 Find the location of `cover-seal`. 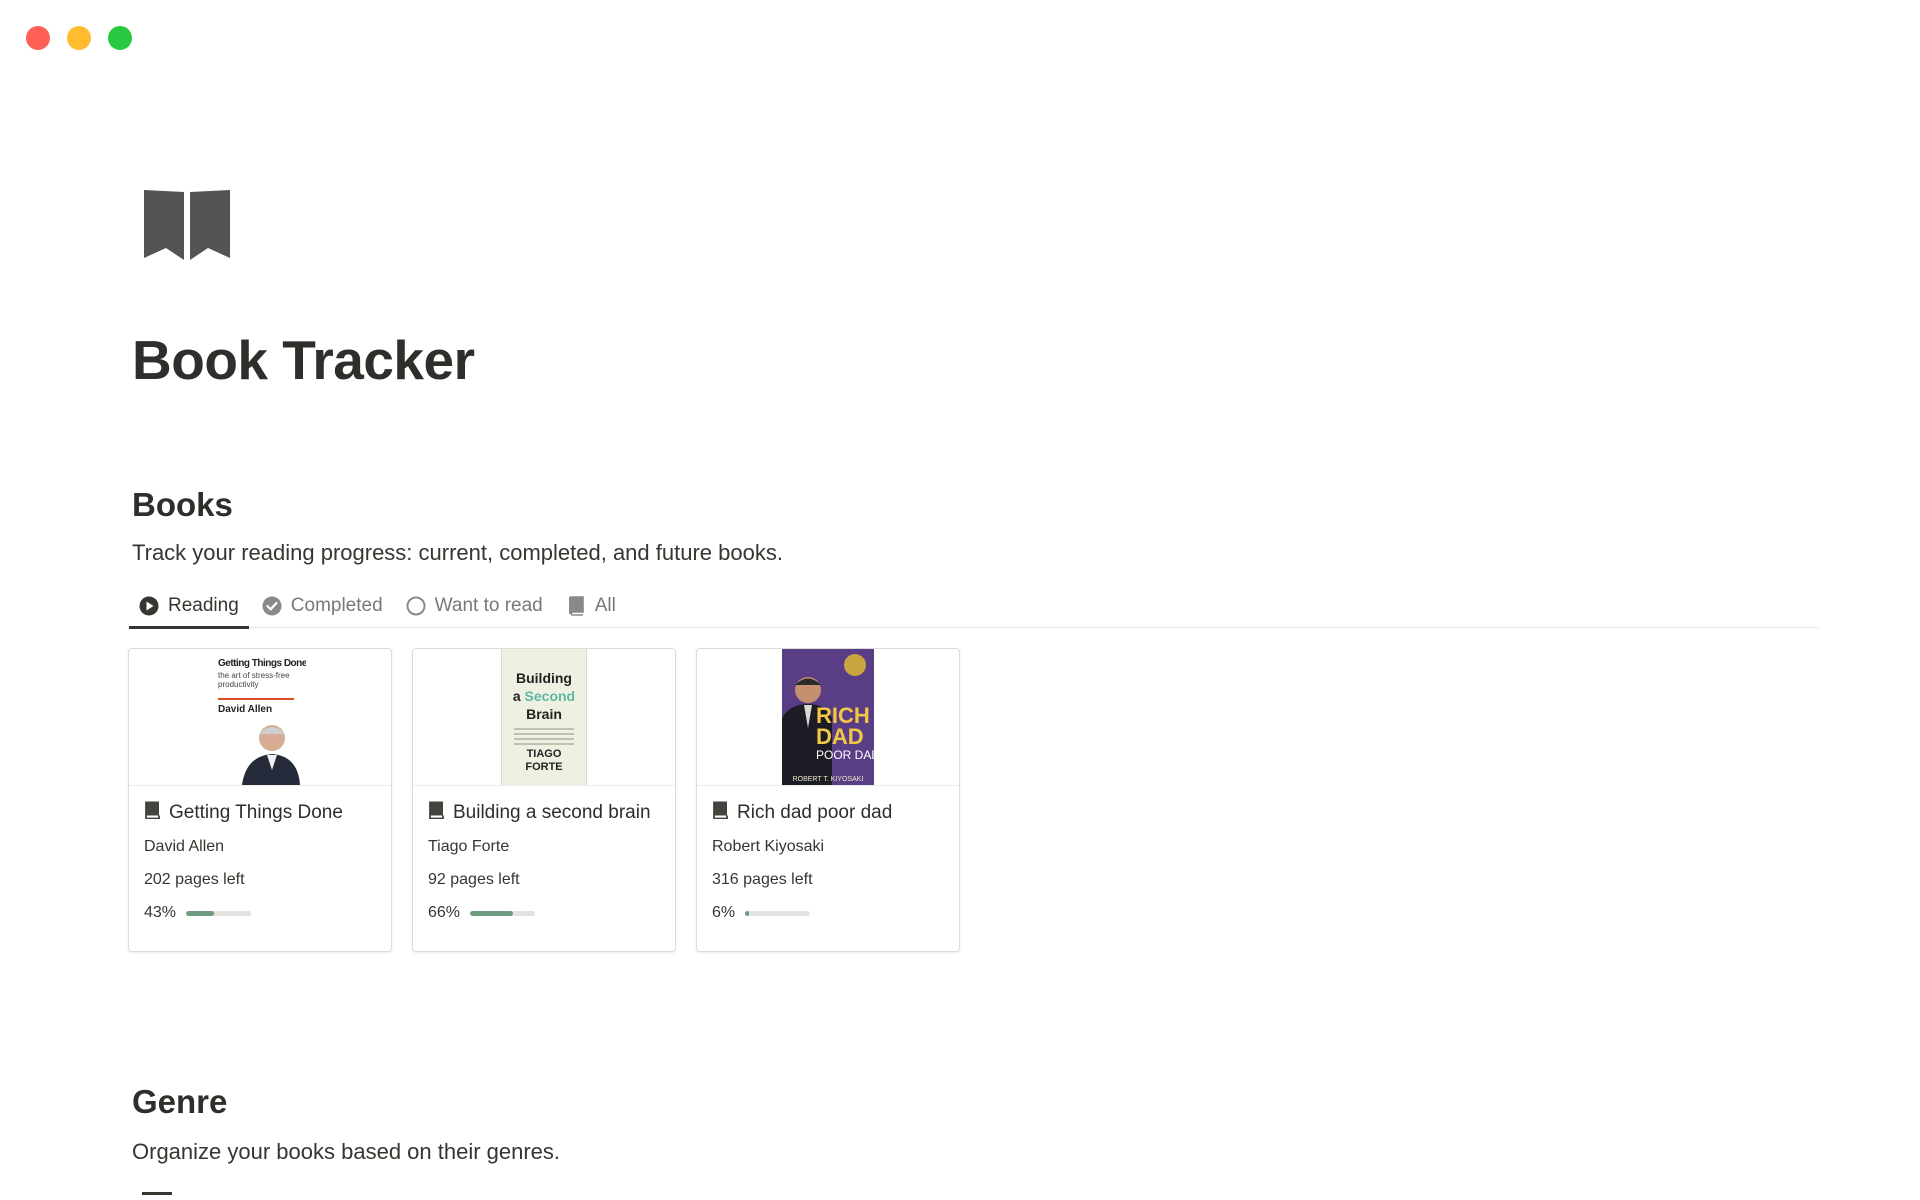

cover-seal is located at coordinates (855, 665).